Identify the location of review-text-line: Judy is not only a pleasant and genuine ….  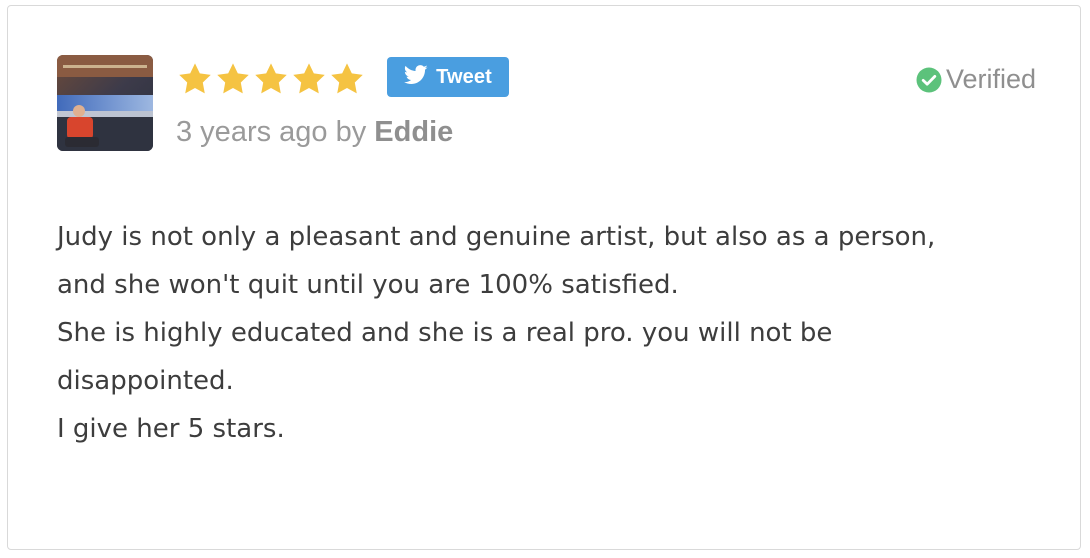
(496, 237).